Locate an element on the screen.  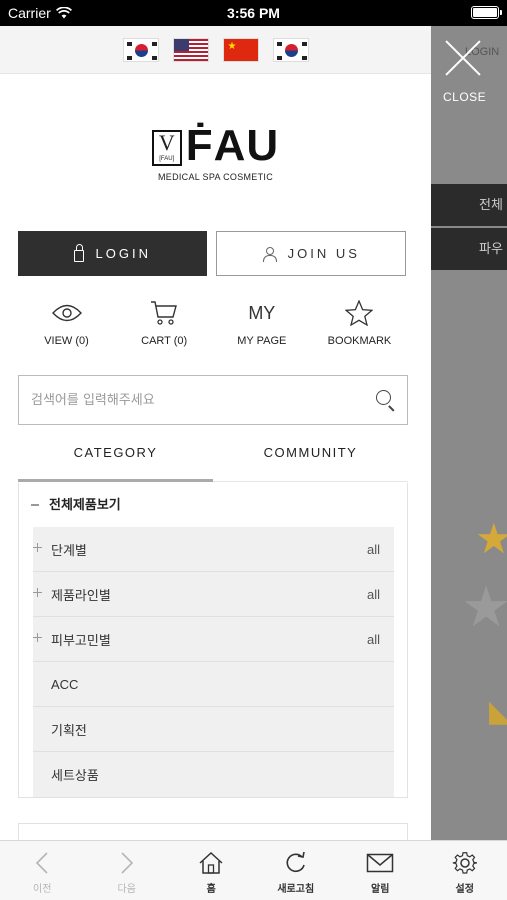
back-button: 이전 is located at coordinates (42, 870).